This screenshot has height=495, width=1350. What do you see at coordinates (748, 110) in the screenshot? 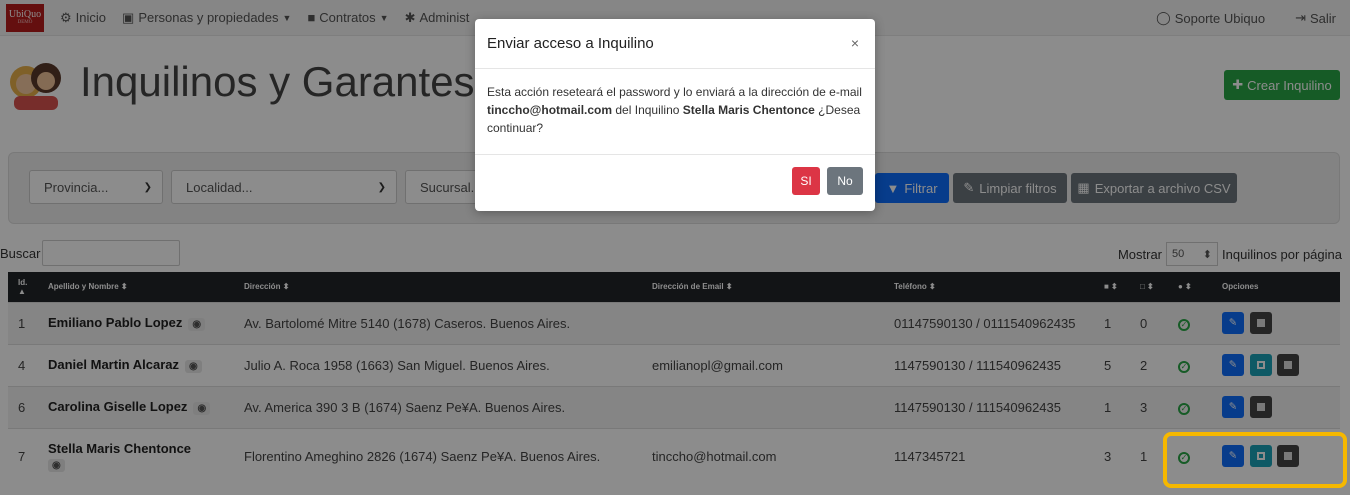
I see `modal-tenant-name: Stella Maris Chentonce` at bounding box center [748, 110].